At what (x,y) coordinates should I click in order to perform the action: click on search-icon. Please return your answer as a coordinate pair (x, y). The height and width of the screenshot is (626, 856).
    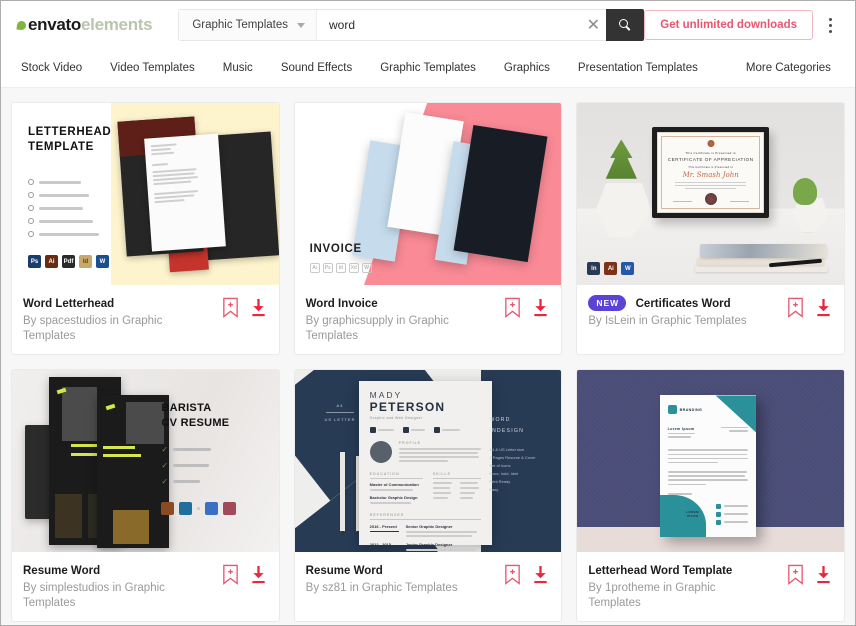
    Looking at the image, I should click on (625, 25).